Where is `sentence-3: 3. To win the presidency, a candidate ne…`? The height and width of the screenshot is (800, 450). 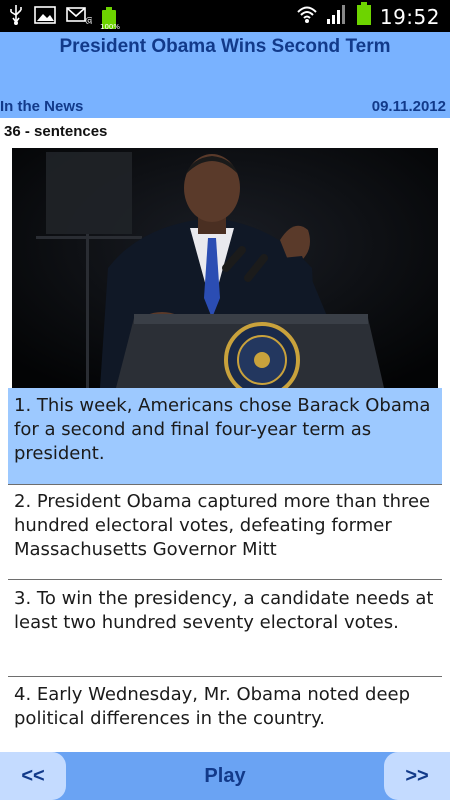
sentence-3: 3. To win the presidency, a candidate ne… is located at coordinates (225, 629).